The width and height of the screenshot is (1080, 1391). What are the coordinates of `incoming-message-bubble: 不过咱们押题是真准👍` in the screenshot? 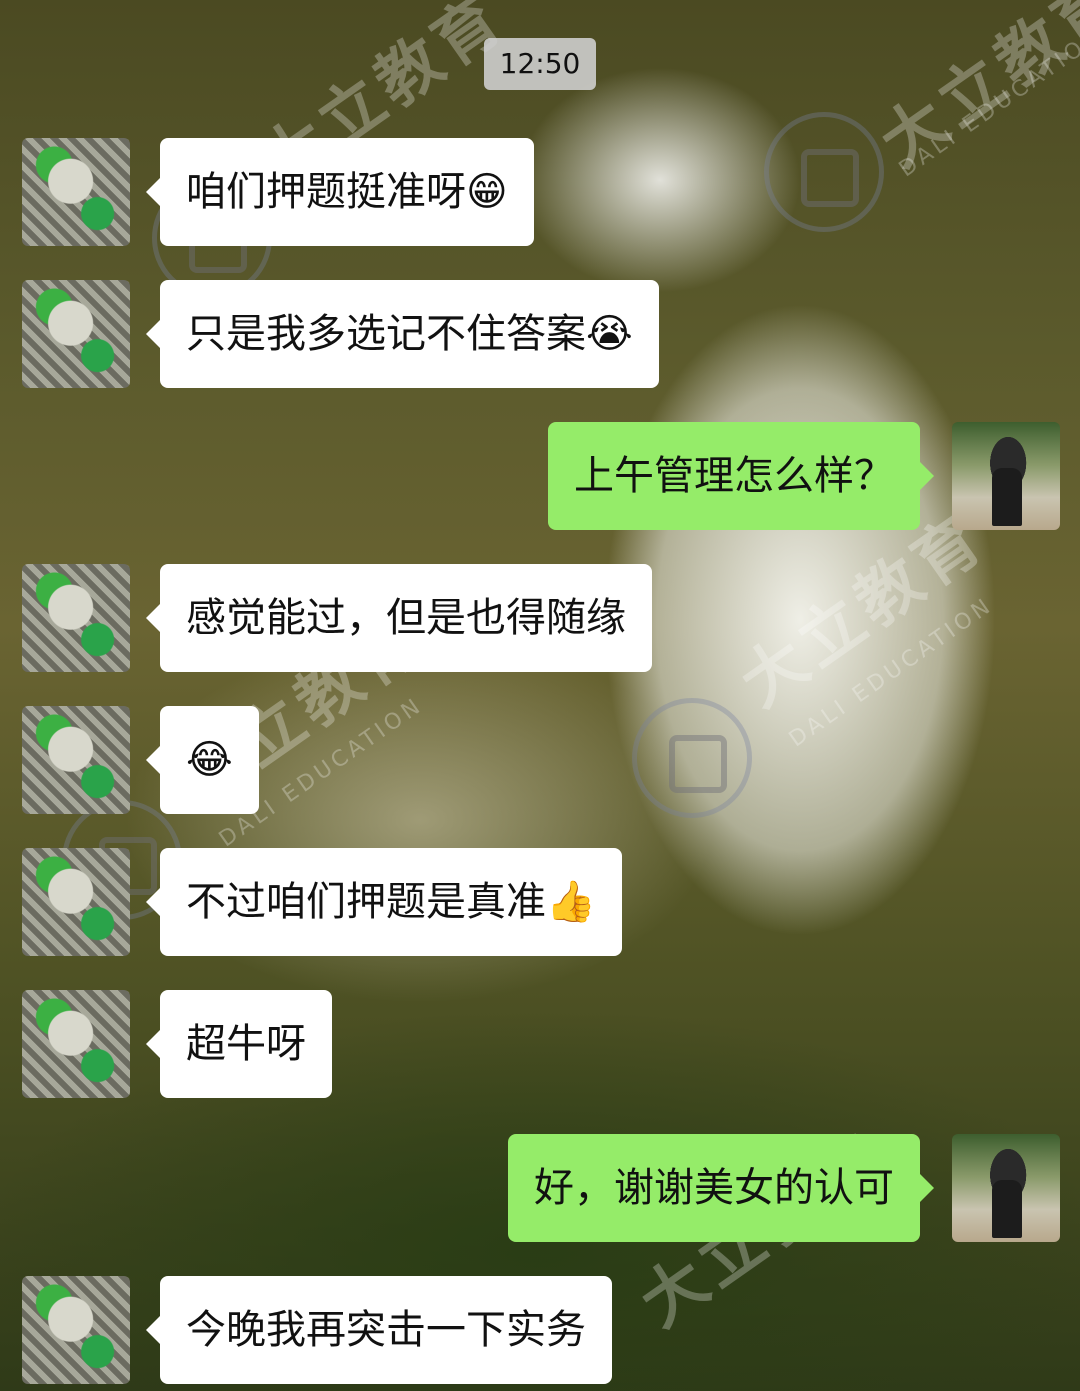 It's located at (384, 902).